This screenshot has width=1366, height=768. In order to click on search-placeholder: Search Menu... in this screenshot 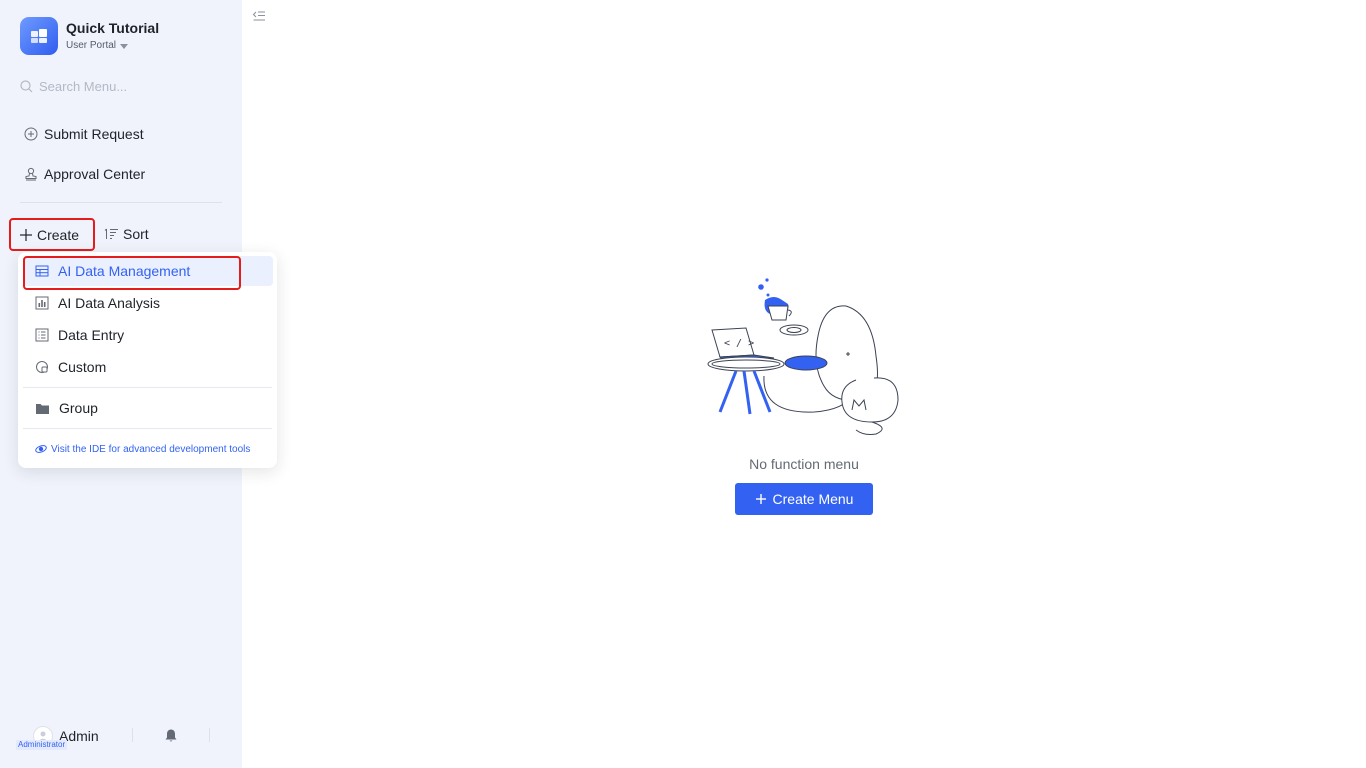, I will do `click(83, 86)`.